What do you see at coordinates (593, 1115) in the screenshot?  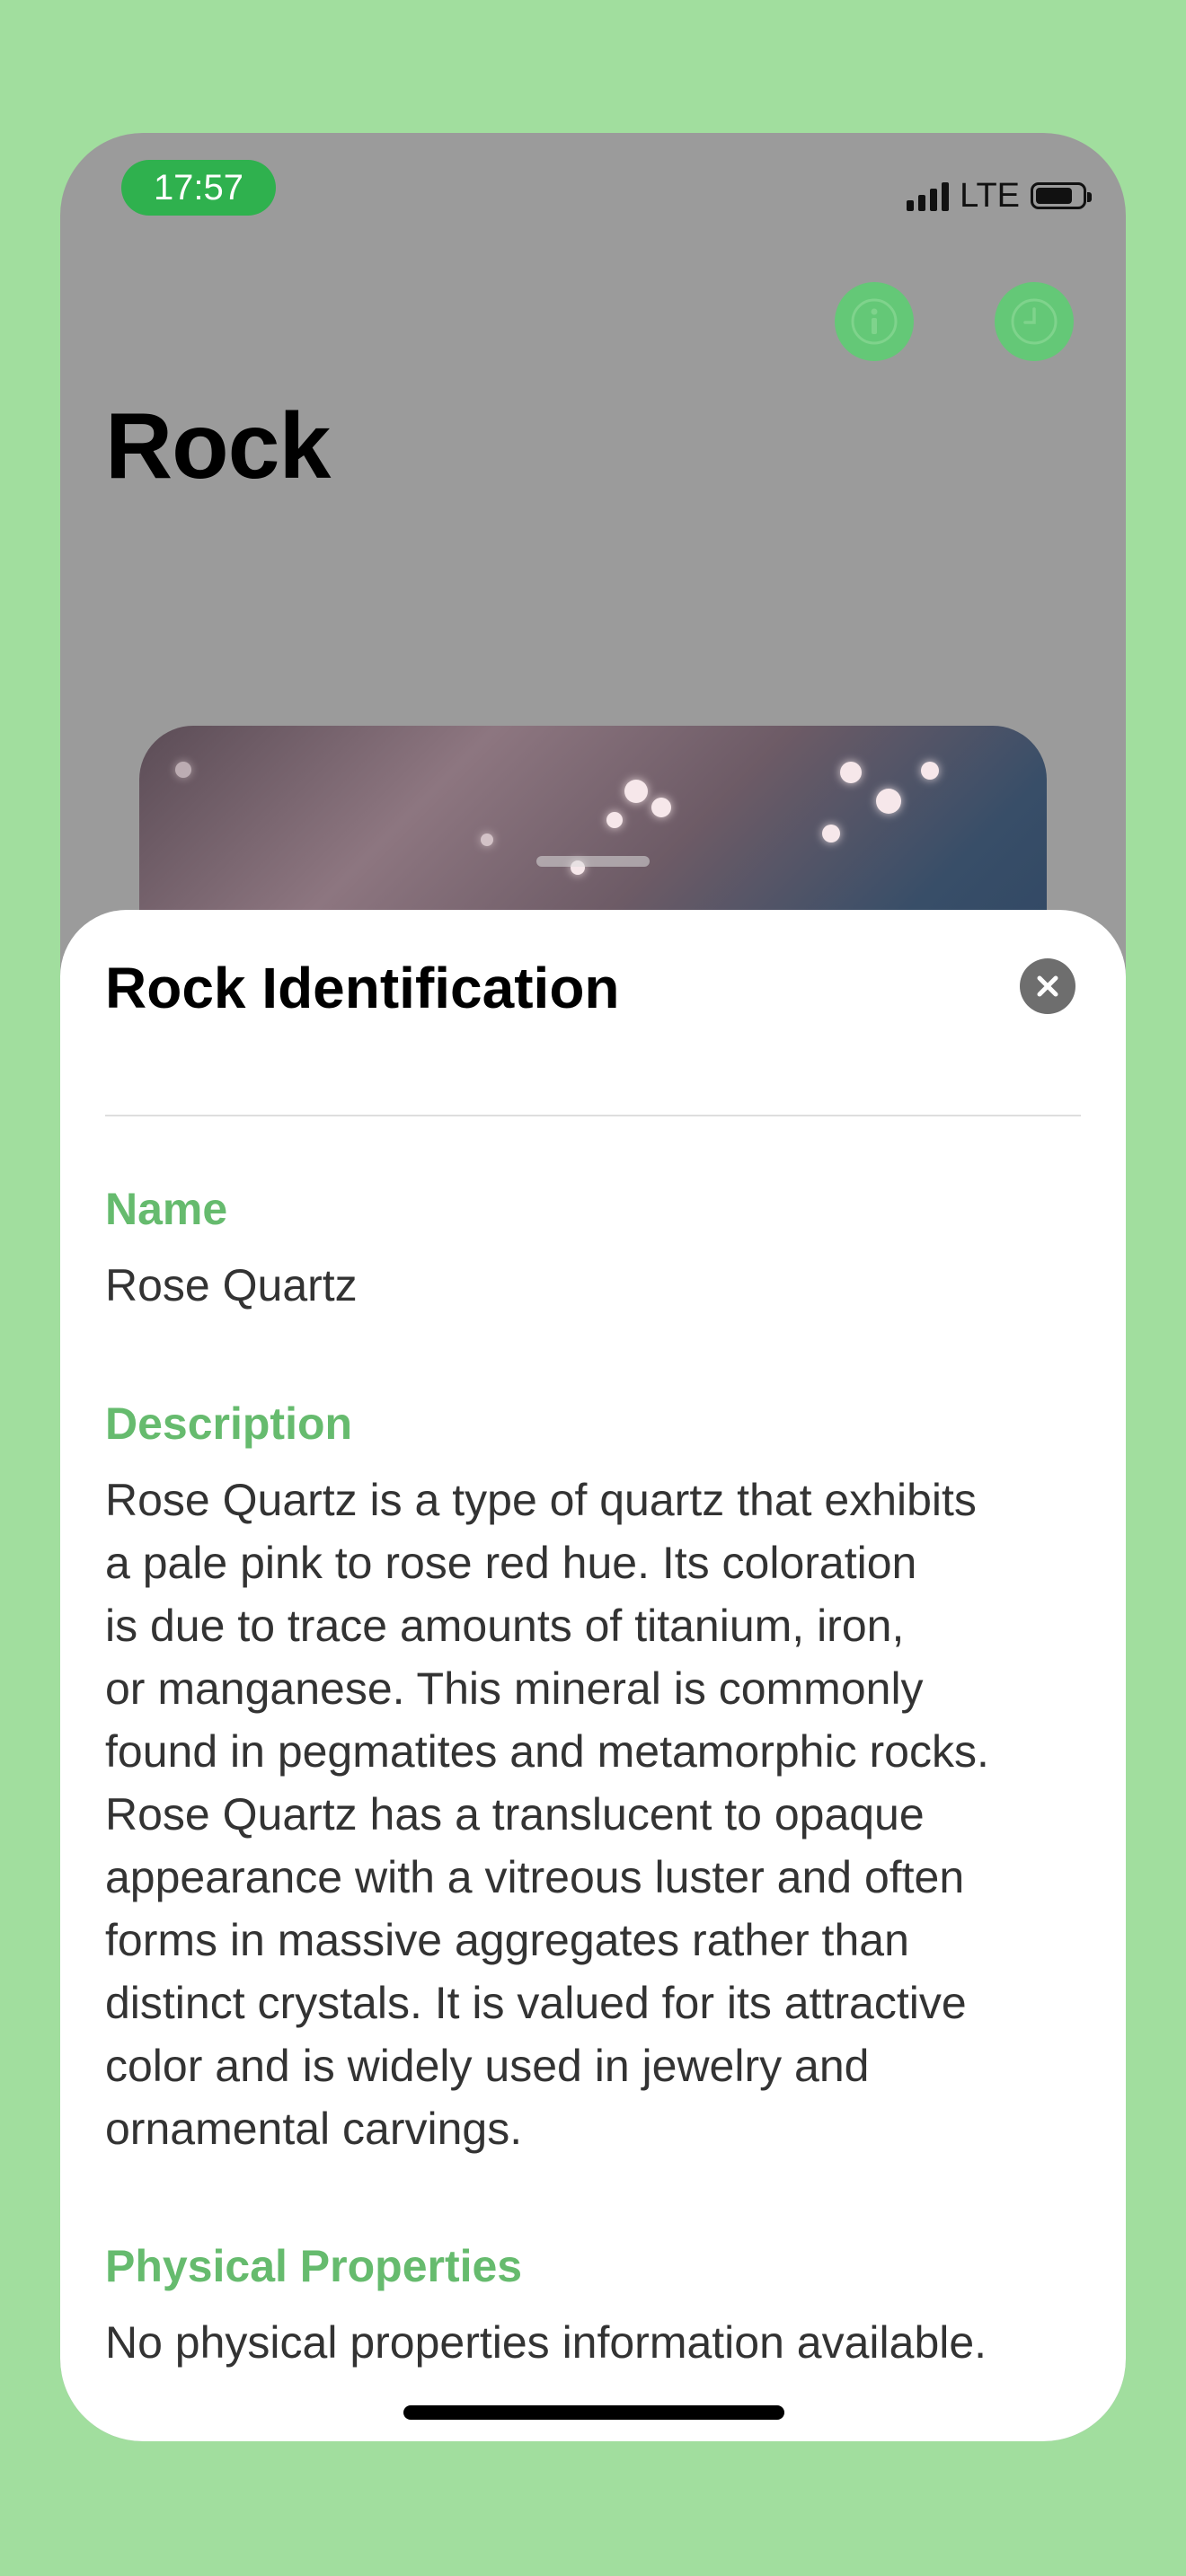 I see `divider` at bounding box center [593, 1115].